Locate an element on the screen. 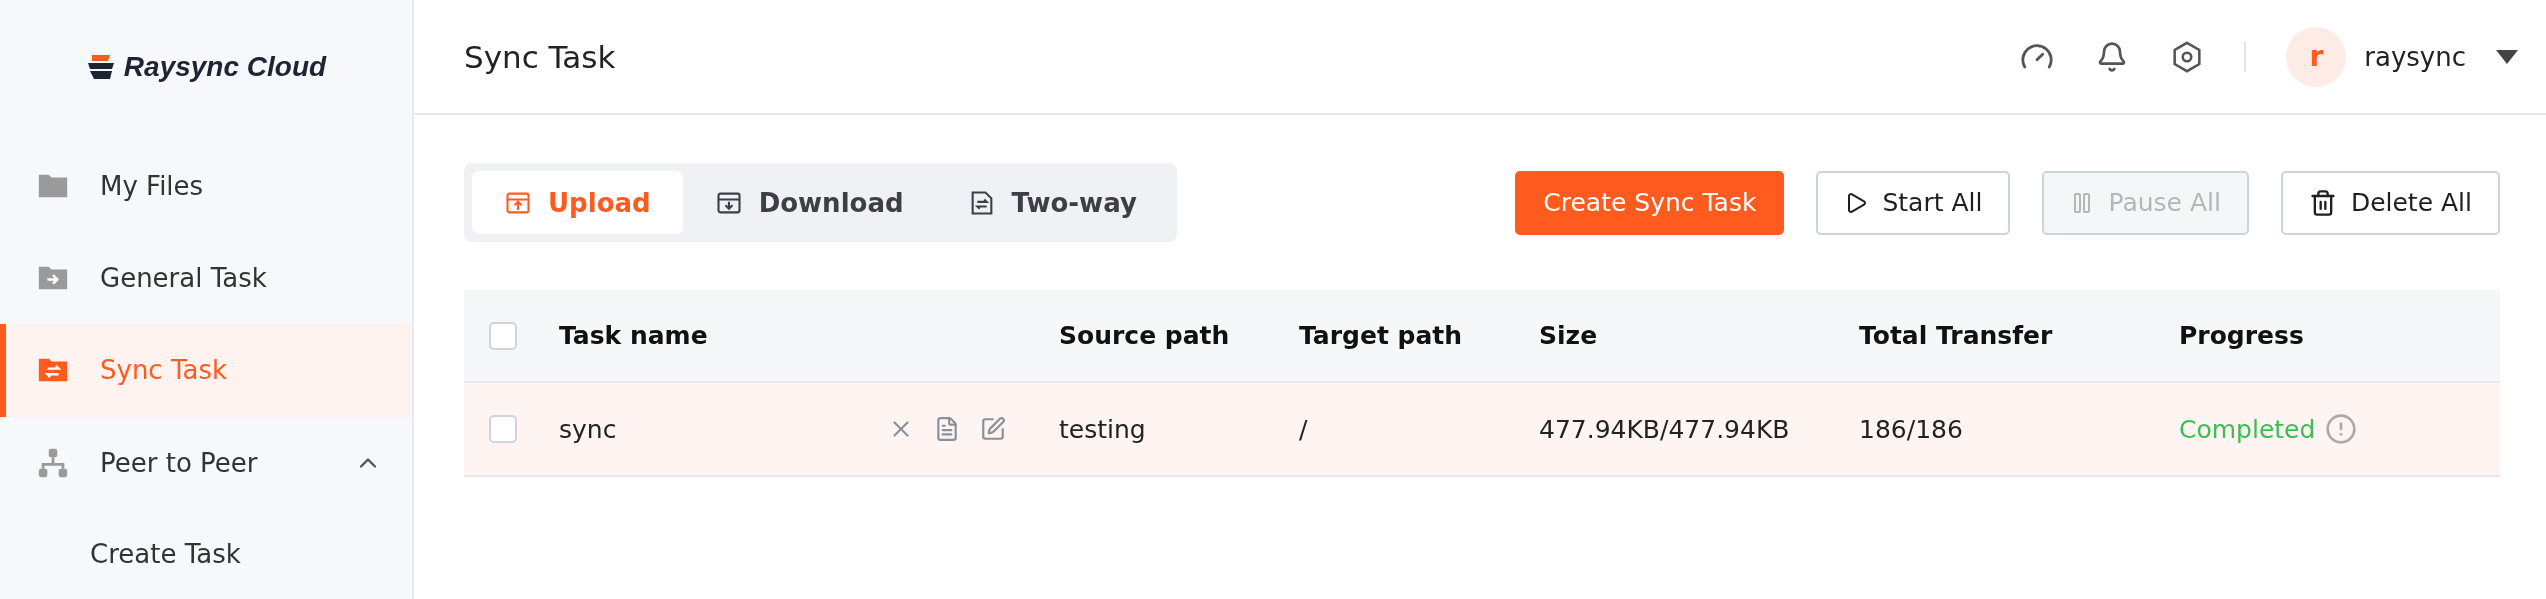  sidebar-item: Peer to Peer is located at coordinates (206, 462).